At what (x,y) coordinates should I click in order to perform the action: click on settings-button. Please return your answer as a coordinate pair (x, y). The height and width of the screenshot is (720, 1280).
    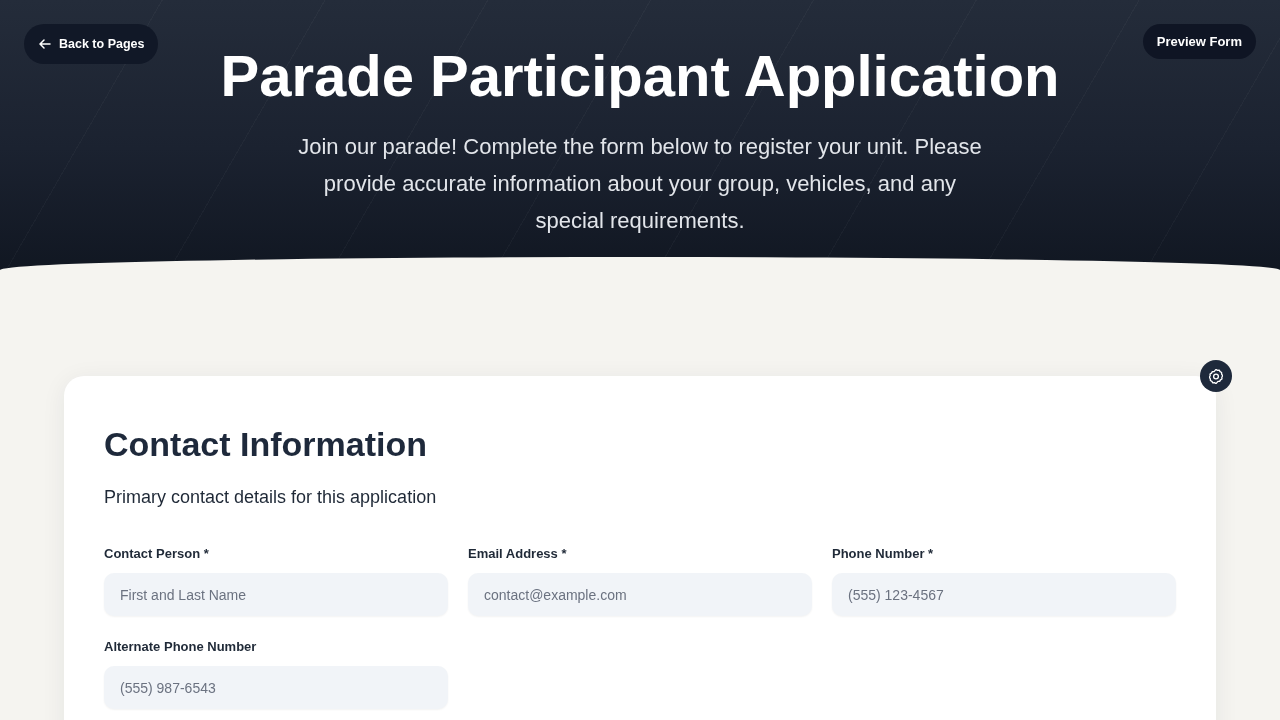
    Looking at the image, I should click on (1216, 376).